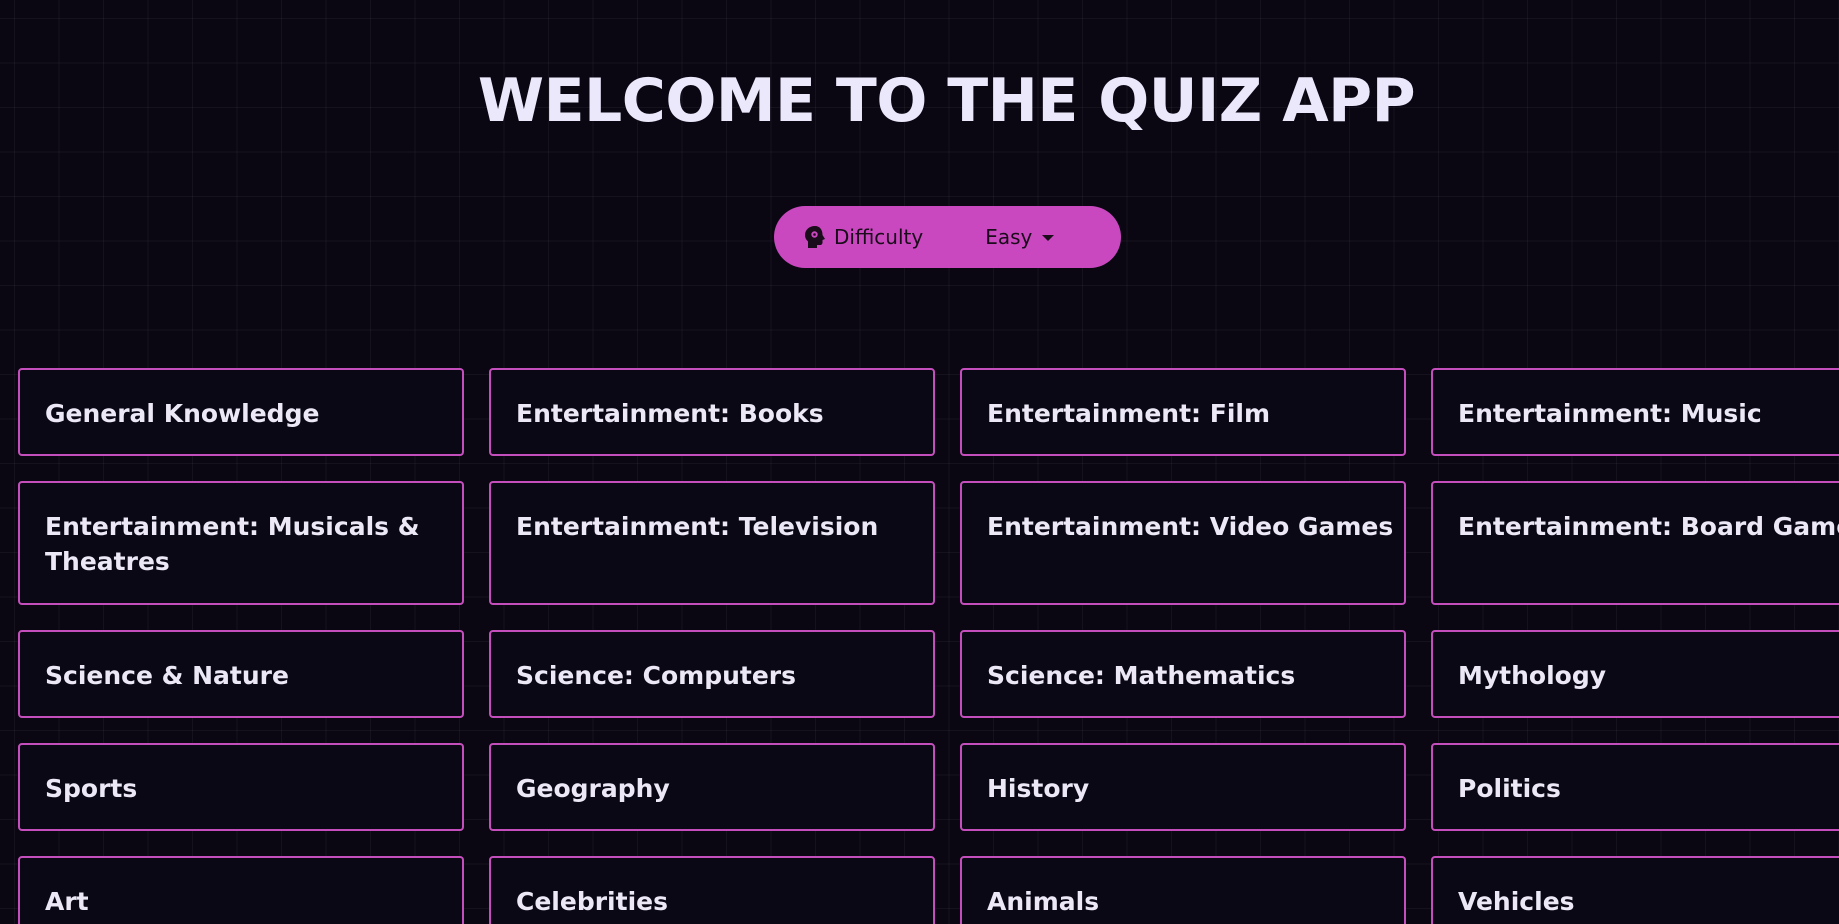 The image size is (1839, 924). I want to click on category-card: Science & Nature, so click(241, 674).